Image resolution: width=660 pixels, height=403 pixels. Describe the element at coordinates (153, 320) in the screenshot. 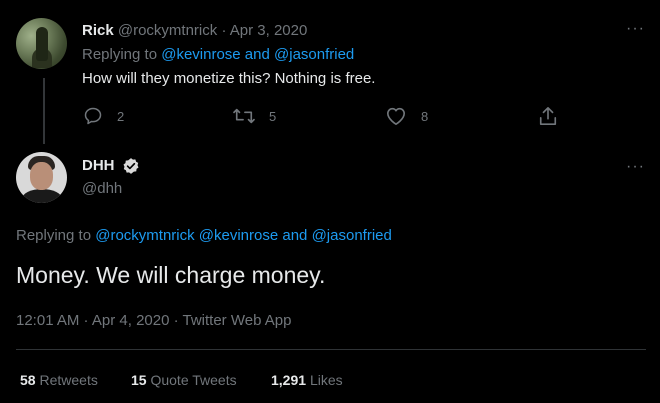

I see `main-tweet-meta: 12:01 AM · Apr 4, 2020 · Twitter Web App` at that location.